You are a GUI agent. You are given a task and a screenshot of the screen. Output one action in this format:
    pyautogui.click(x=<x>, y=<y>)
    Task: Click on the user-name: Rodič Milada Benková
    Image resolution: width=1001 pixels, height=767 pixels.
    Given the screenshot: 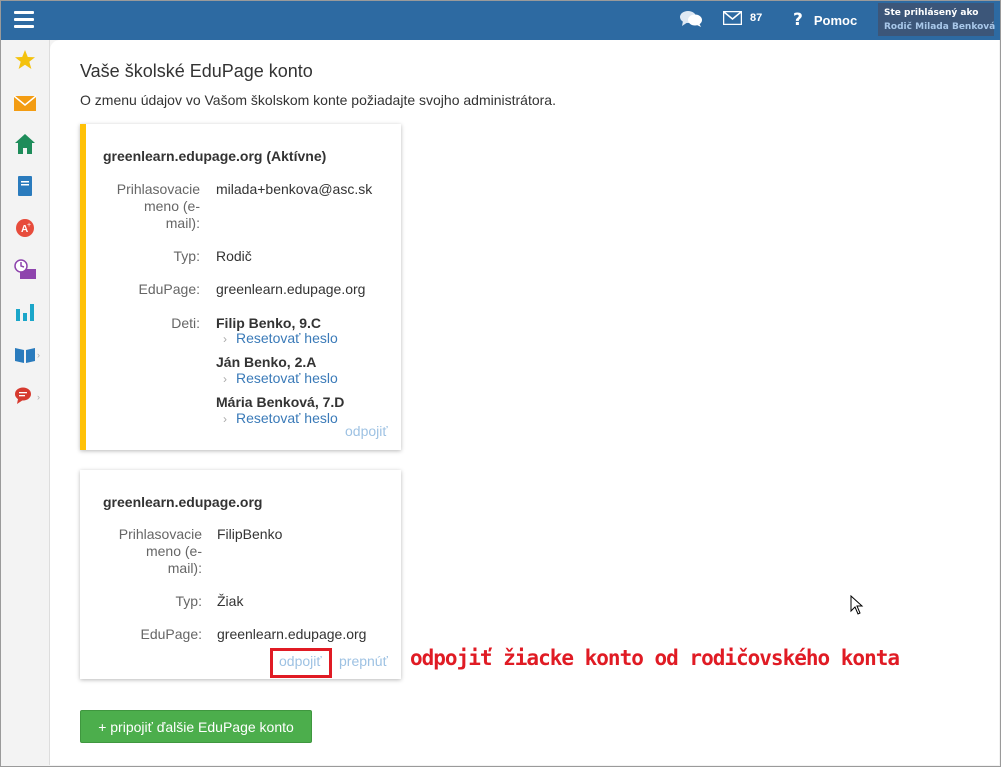 What is the action you would take?
    pyautogui.click(x=940, y=27)
    